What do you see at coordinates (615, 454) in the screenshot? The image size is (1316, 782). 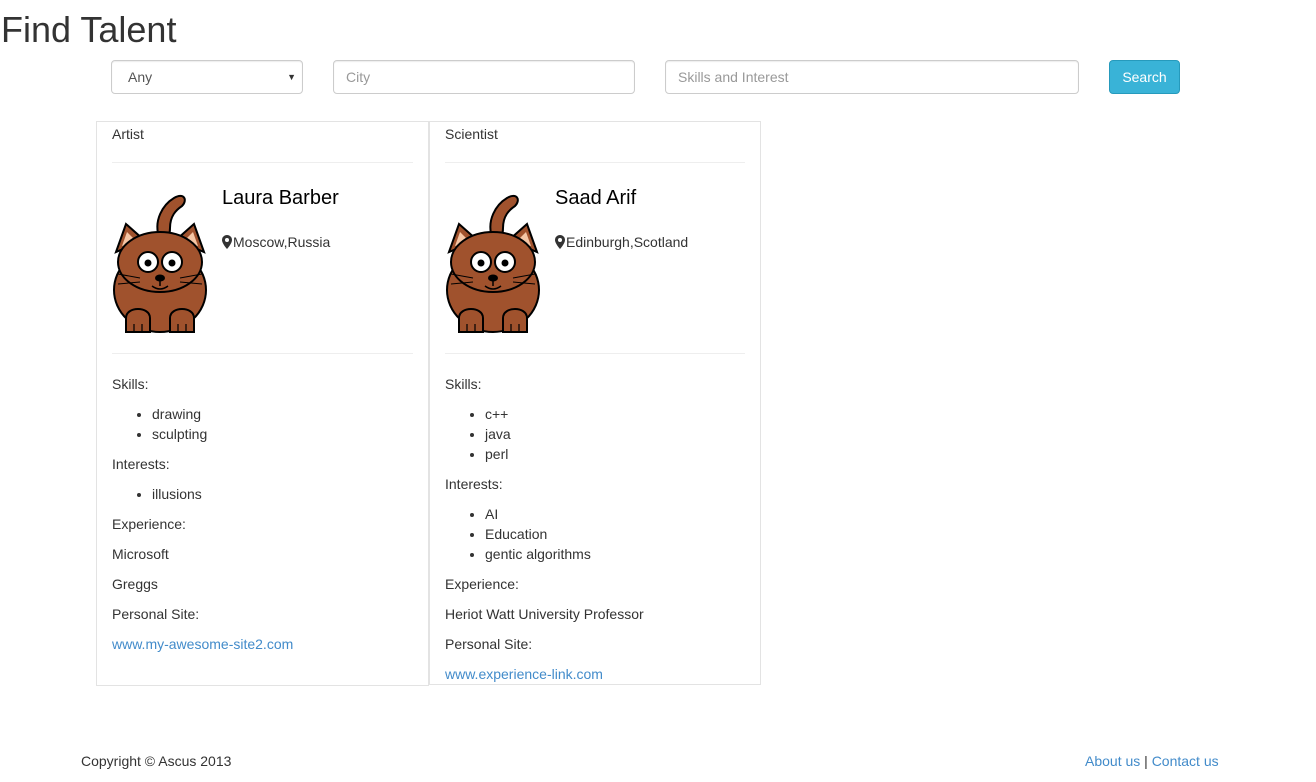 I see `skill-item: perl` at bounding box center [615, 454].